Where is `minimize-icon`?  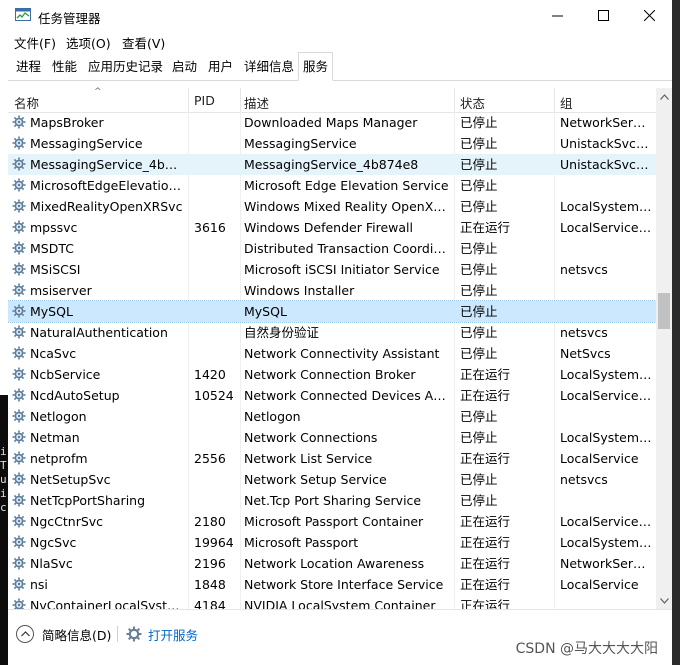
minimize-icon is located at coordinates (557, 16).